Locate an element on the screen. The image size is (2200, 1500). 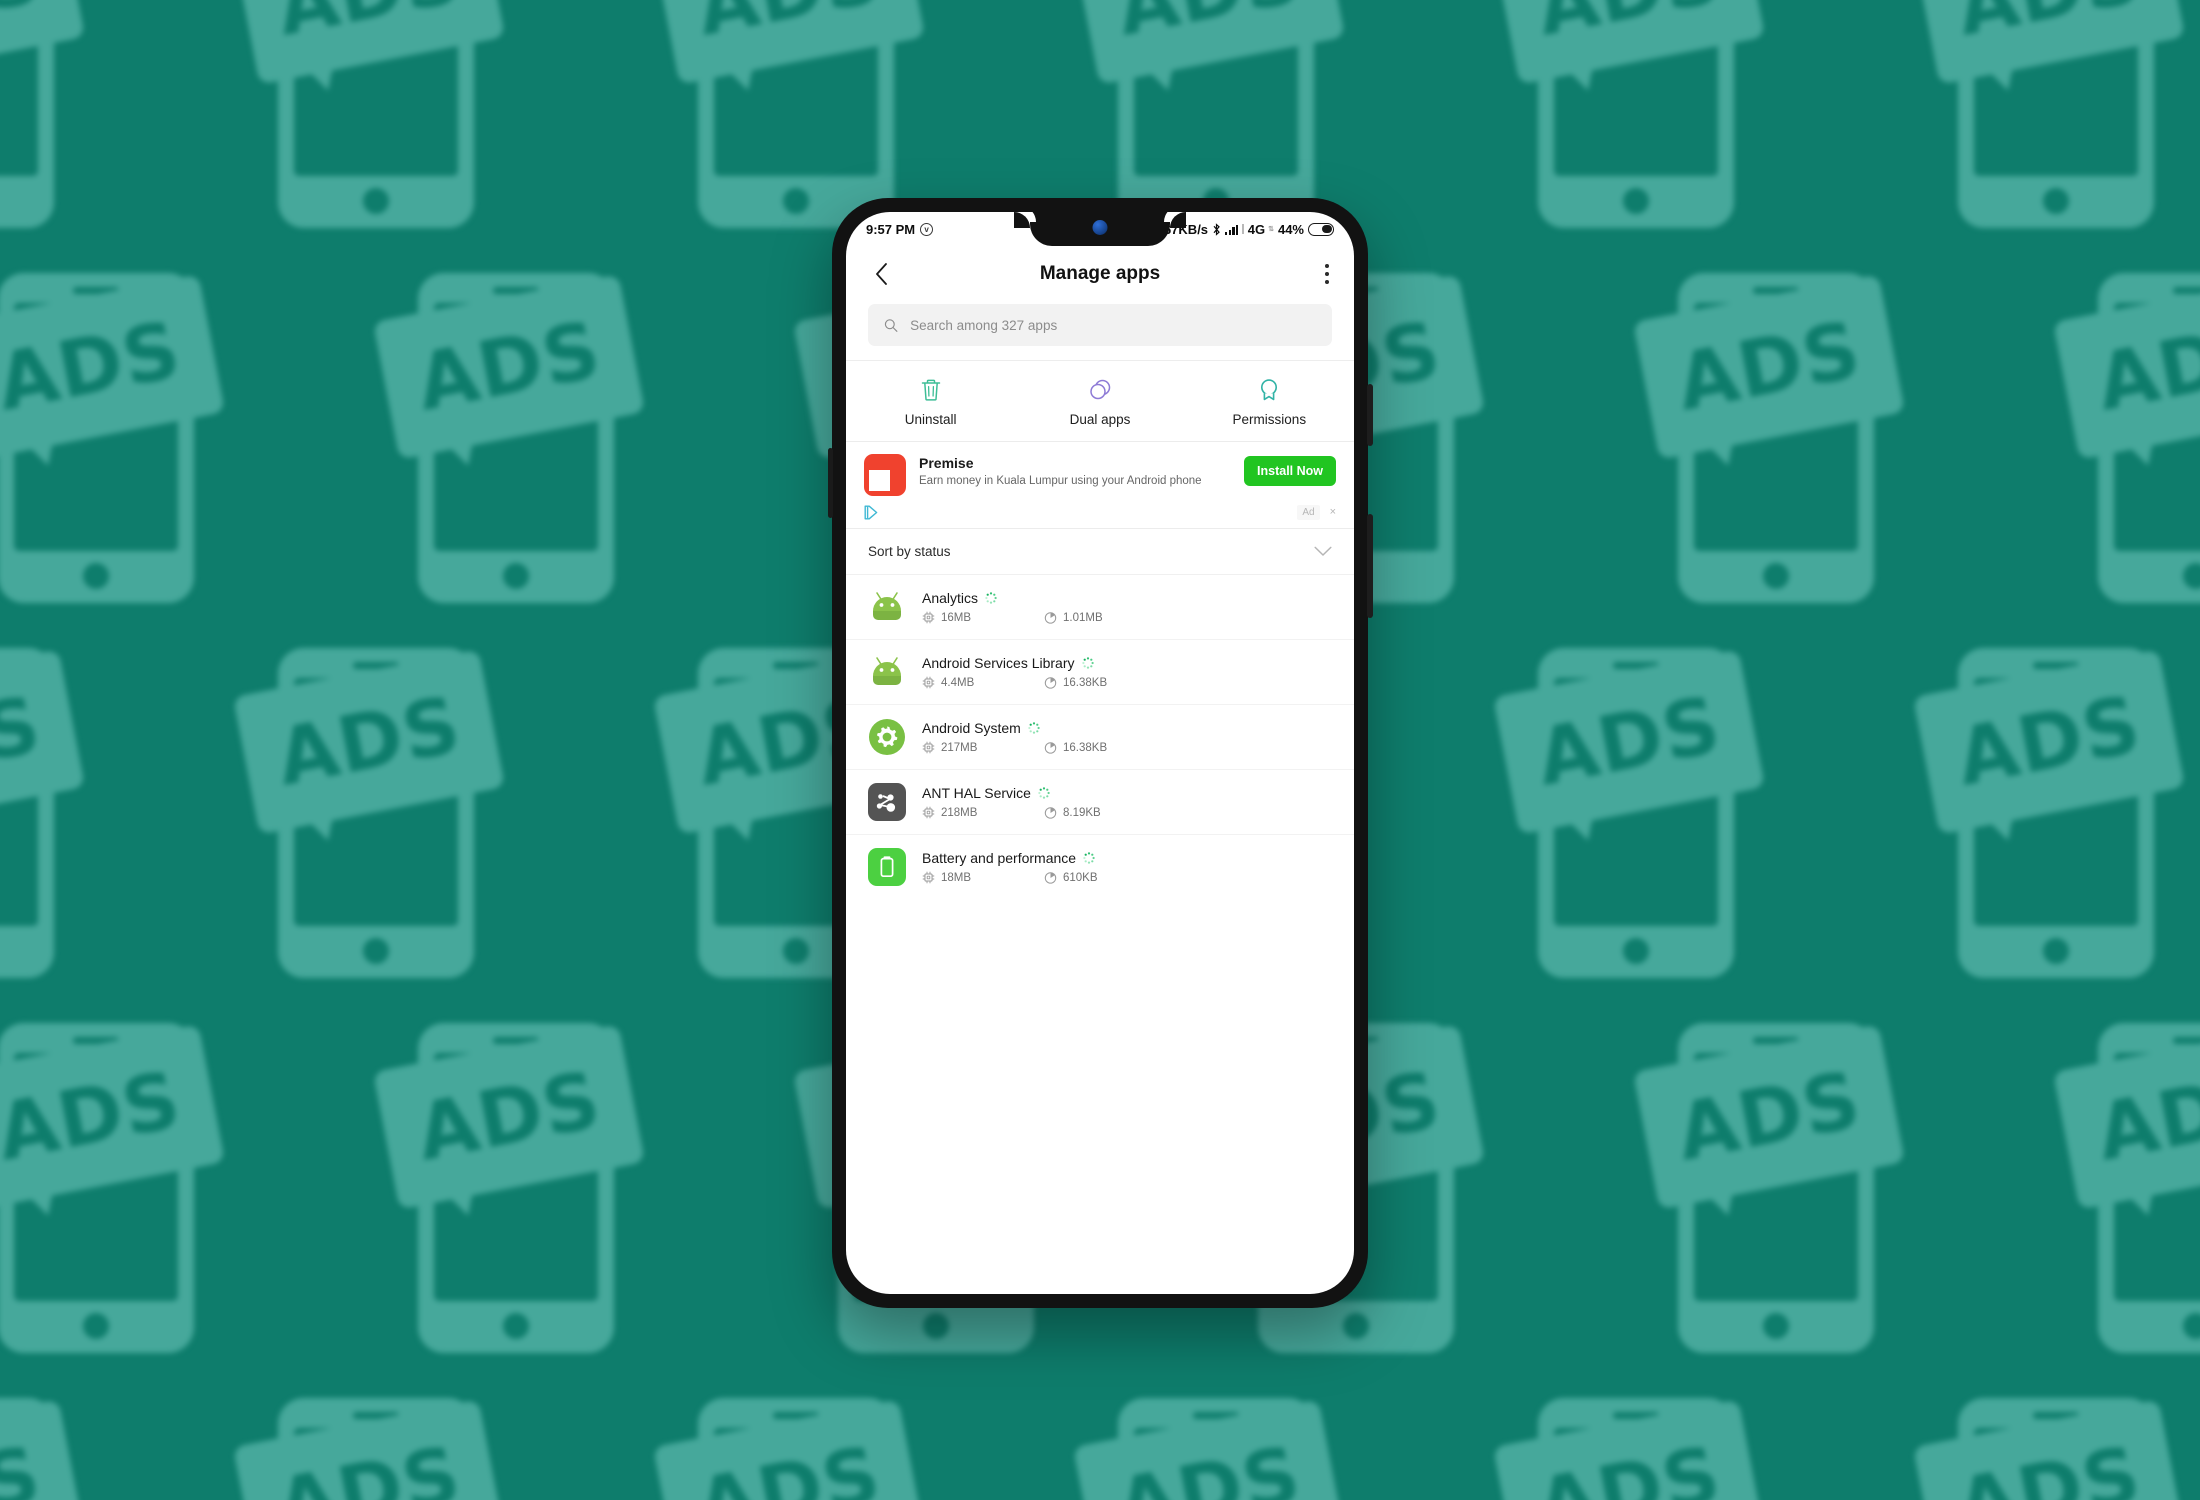
table-row: Android System 217MB 16.38KB is located at coordinates (1100, 737).